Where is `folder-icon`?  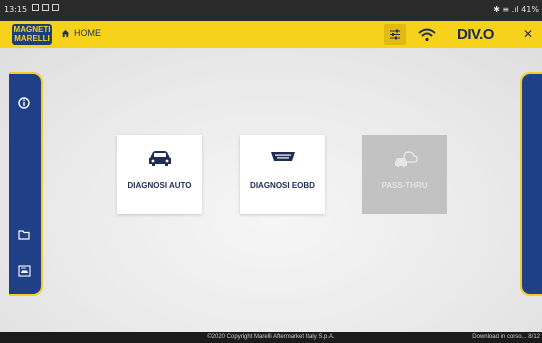
folder-icon is located at coordinates (24, 235).